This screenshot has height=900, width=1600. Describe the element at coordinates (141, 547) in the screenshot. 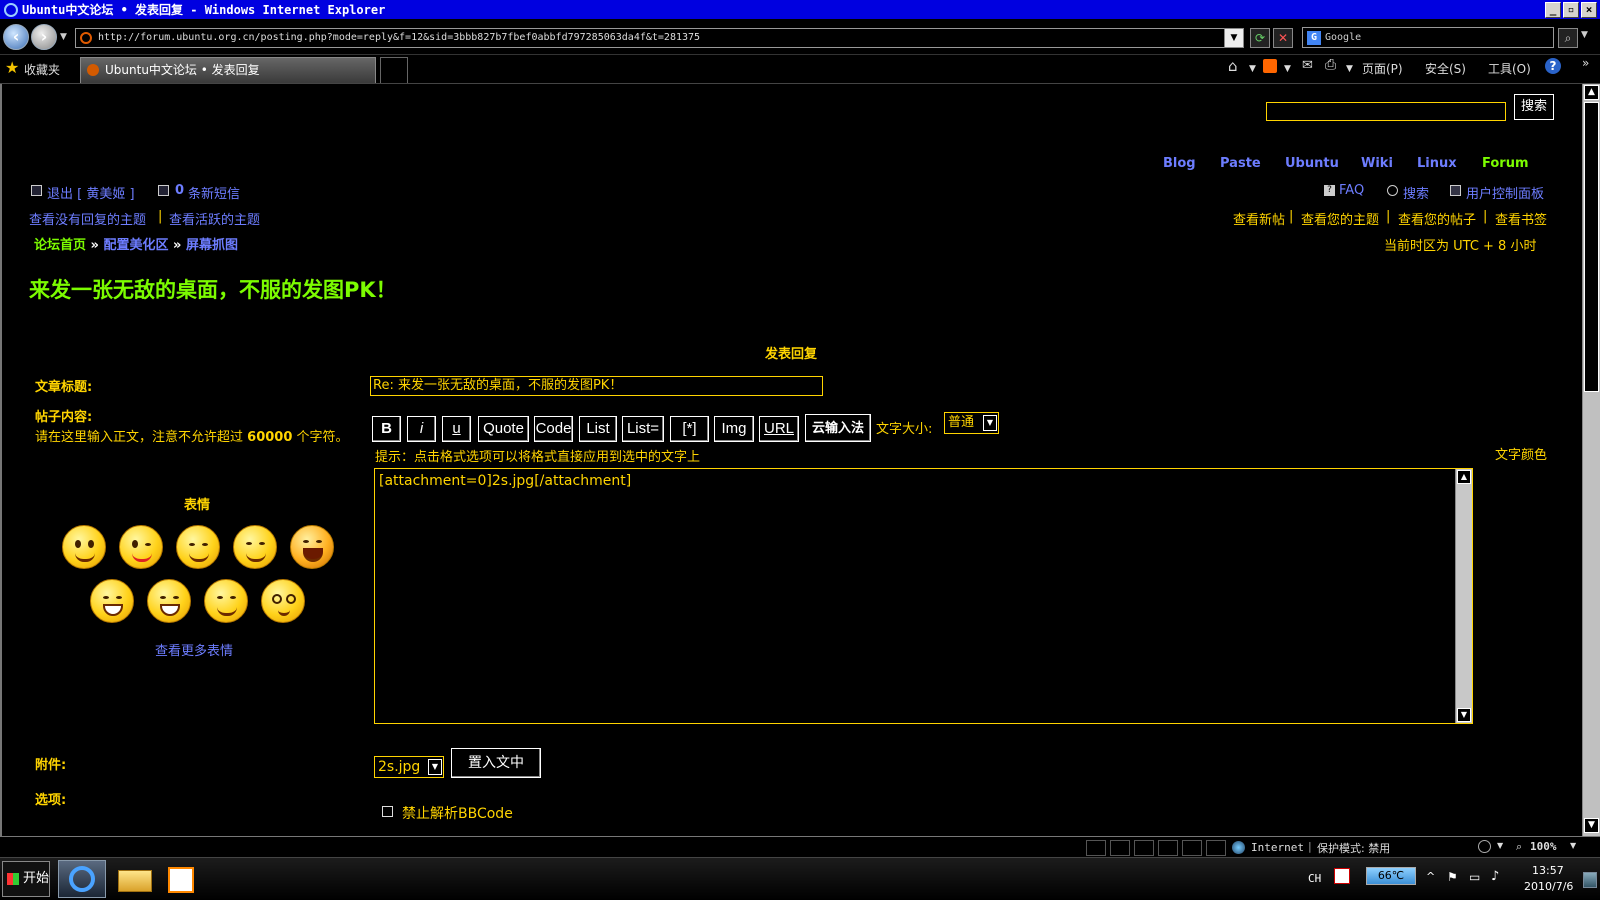

I see `tongue-icon` at that location.